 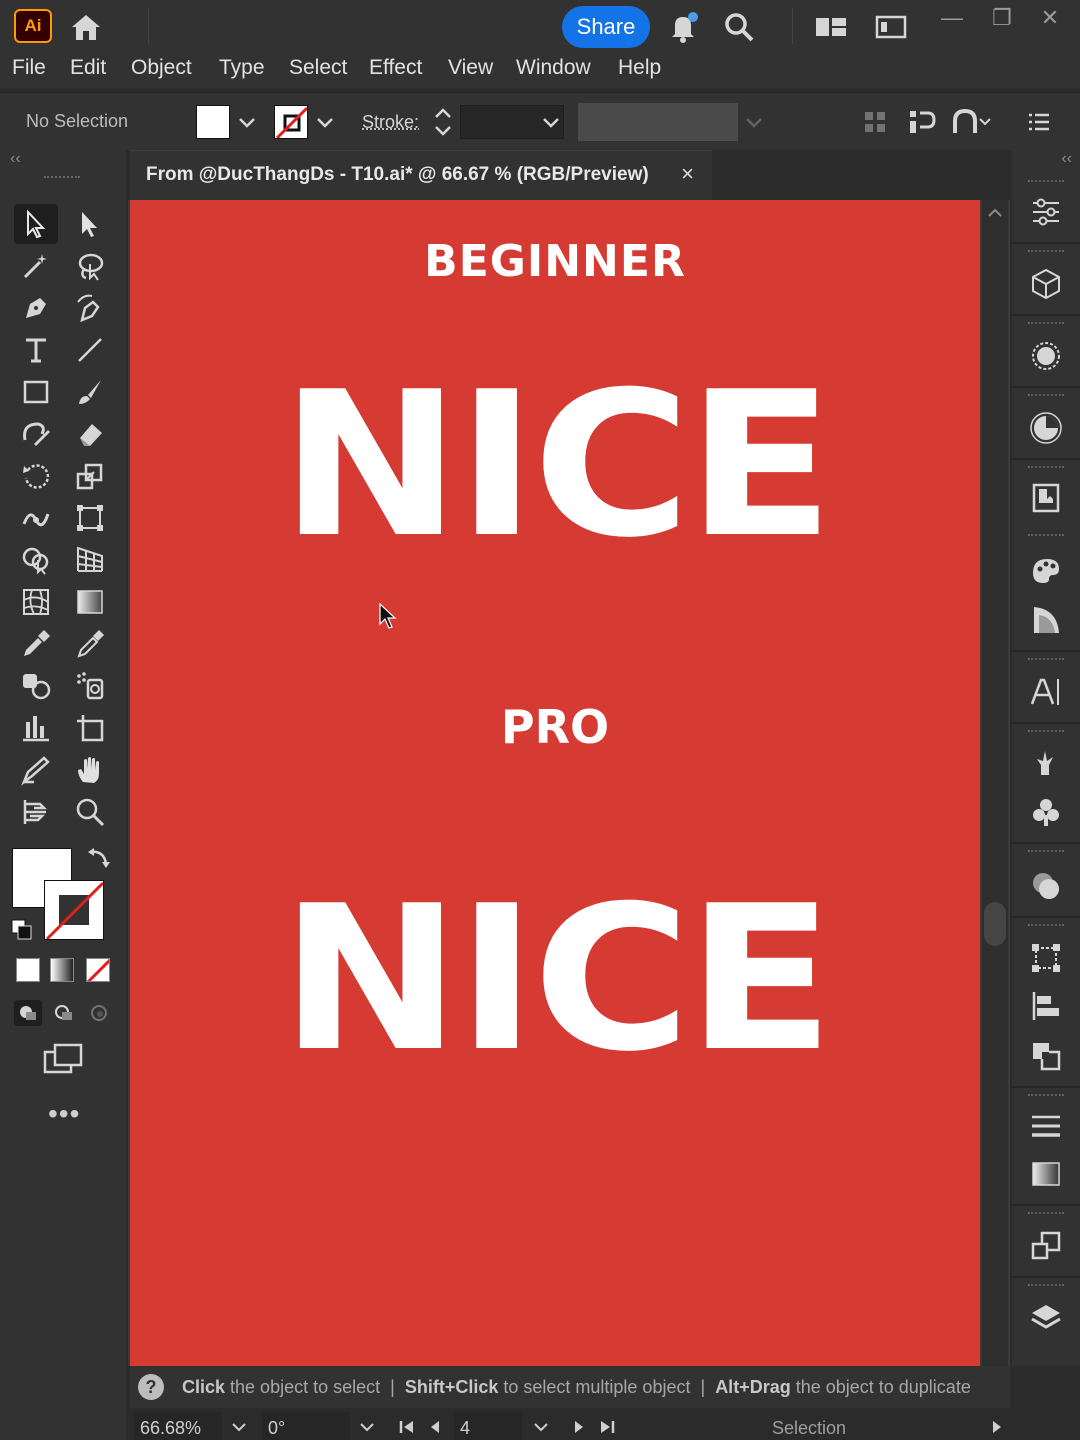 What do you see at coordinates (1046, 570) in the screenshot?
I see `swatches-icon` at bounding box center [1046, 570].